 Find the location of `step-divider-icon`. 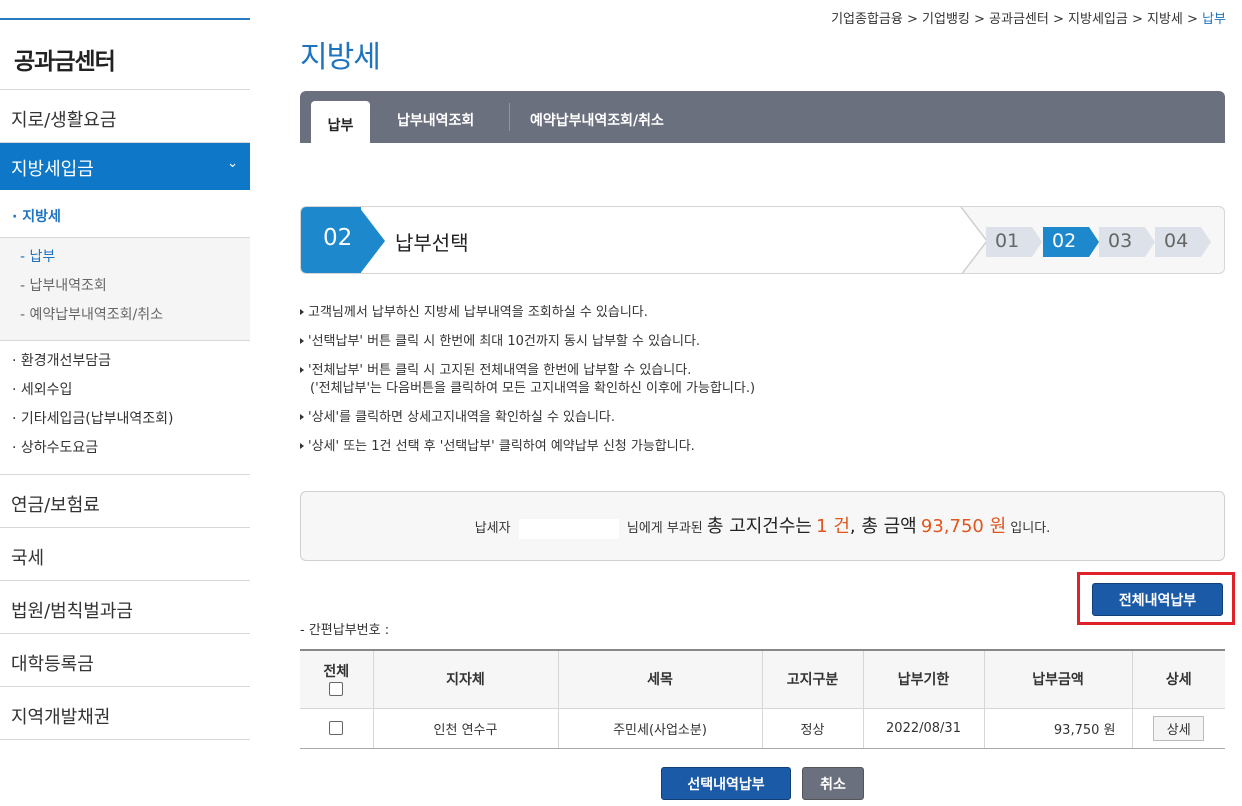

step-divider-icon is located at coordinates (962, 240).